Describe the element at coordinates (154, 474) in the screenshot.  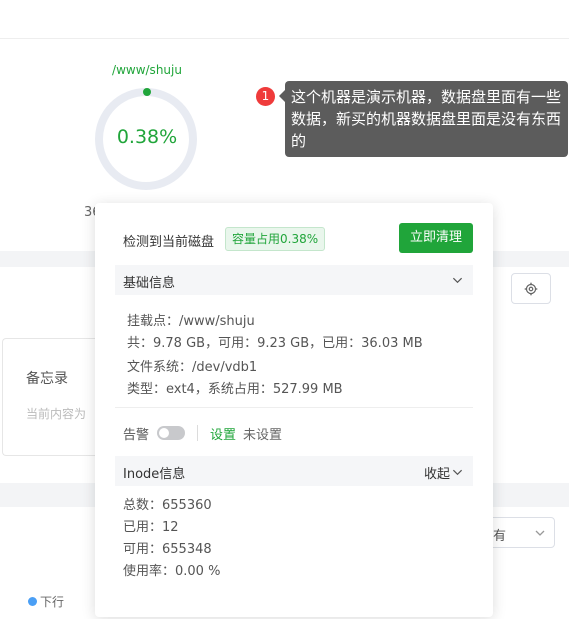
I see `inode-info-title: Inode信息` at that location.